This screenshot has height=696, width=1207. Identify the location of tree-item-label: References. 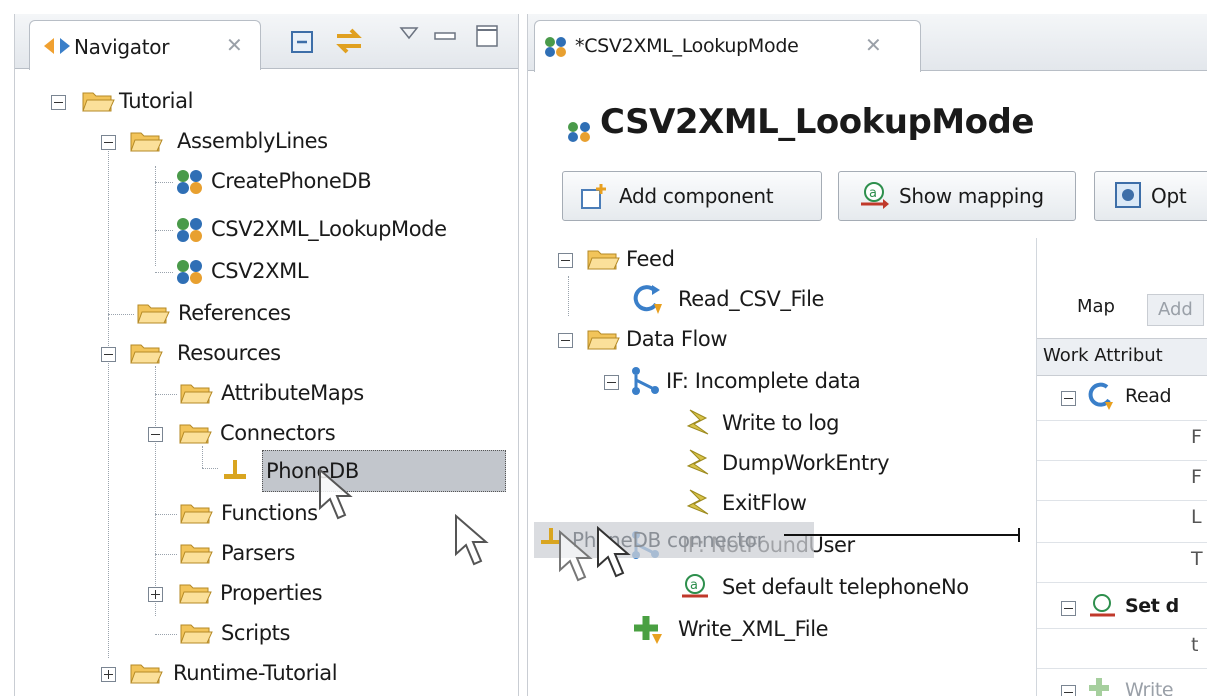
(234, 313).